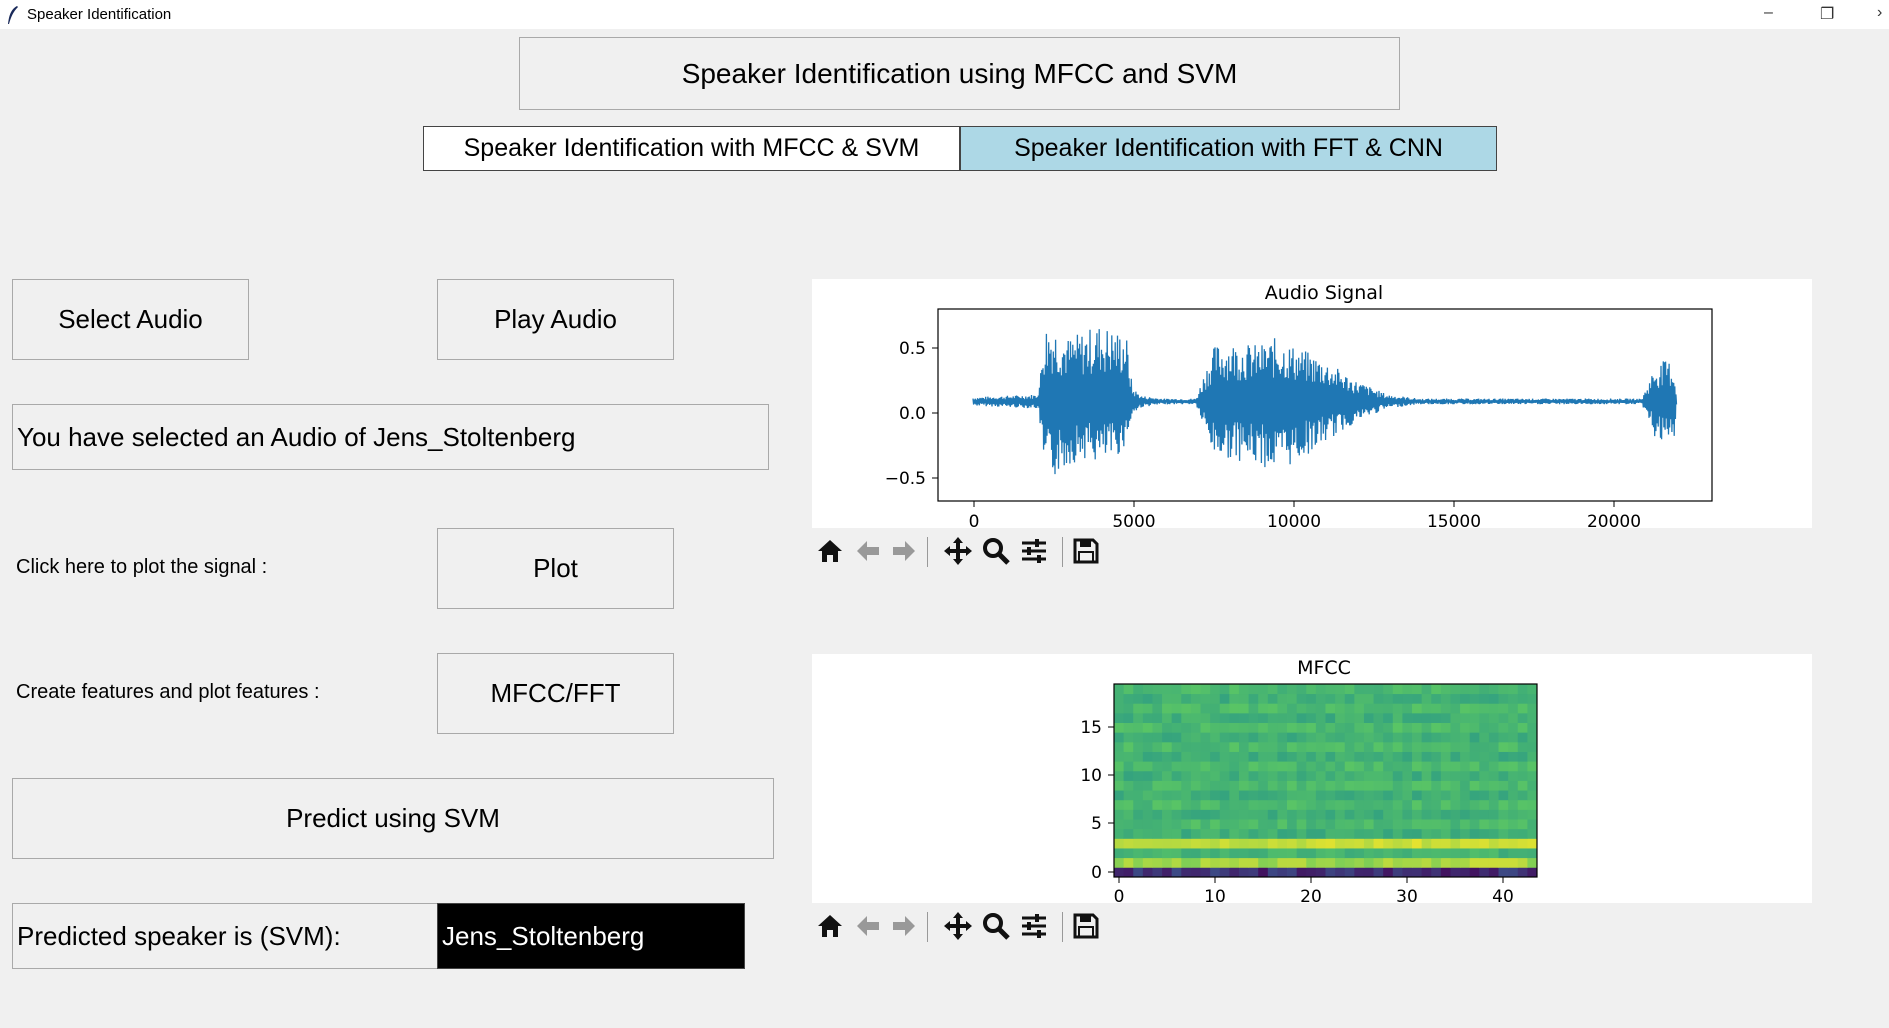 The width and height of the screenshot is (1889, 1028). I want to click on play-audio-button: Play Audio, so click(555, 319).